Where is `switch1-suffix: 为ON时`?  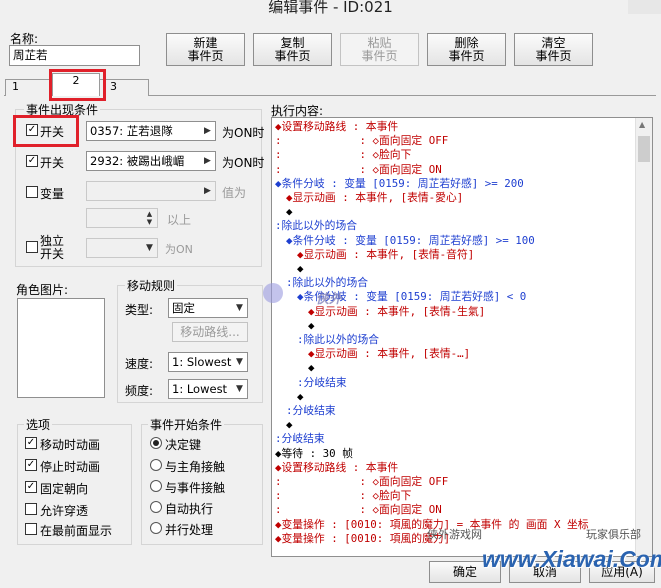
switch1-suffix: 为ON时 is located at coordinates (243, 133).